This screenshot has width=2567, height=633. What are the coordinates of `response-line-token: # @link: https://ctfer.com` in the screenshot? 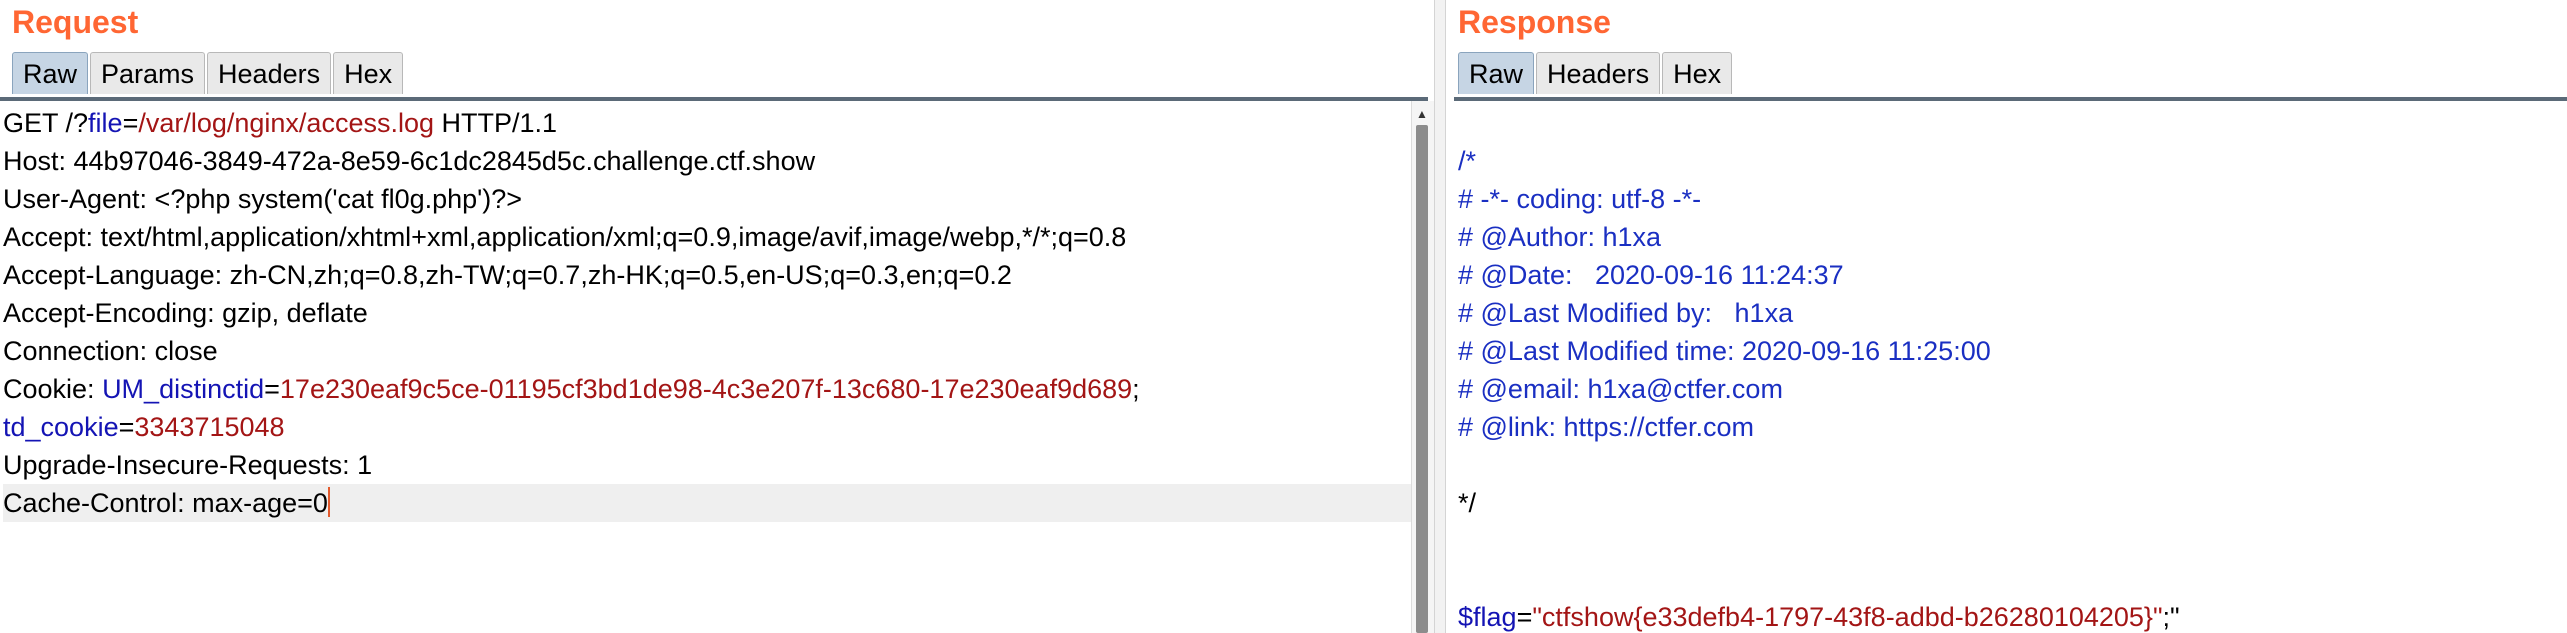 It's located at (1606, 427).